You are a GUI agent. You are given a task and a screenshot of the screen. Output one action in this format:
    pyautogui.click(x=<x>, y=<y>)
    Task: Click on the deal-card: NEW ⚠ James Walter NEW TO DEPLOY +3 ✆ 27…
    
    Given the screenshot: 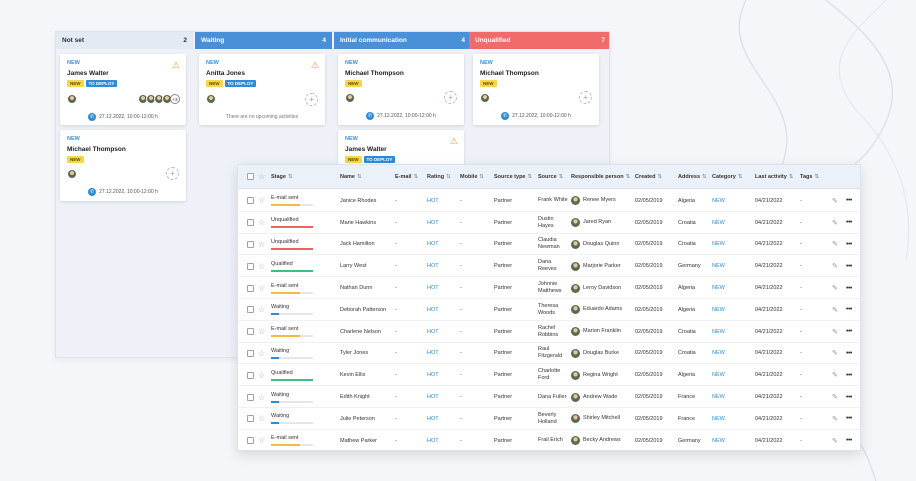 What is the action you would take?
    pyautogui.click(x=123, y=89)
    